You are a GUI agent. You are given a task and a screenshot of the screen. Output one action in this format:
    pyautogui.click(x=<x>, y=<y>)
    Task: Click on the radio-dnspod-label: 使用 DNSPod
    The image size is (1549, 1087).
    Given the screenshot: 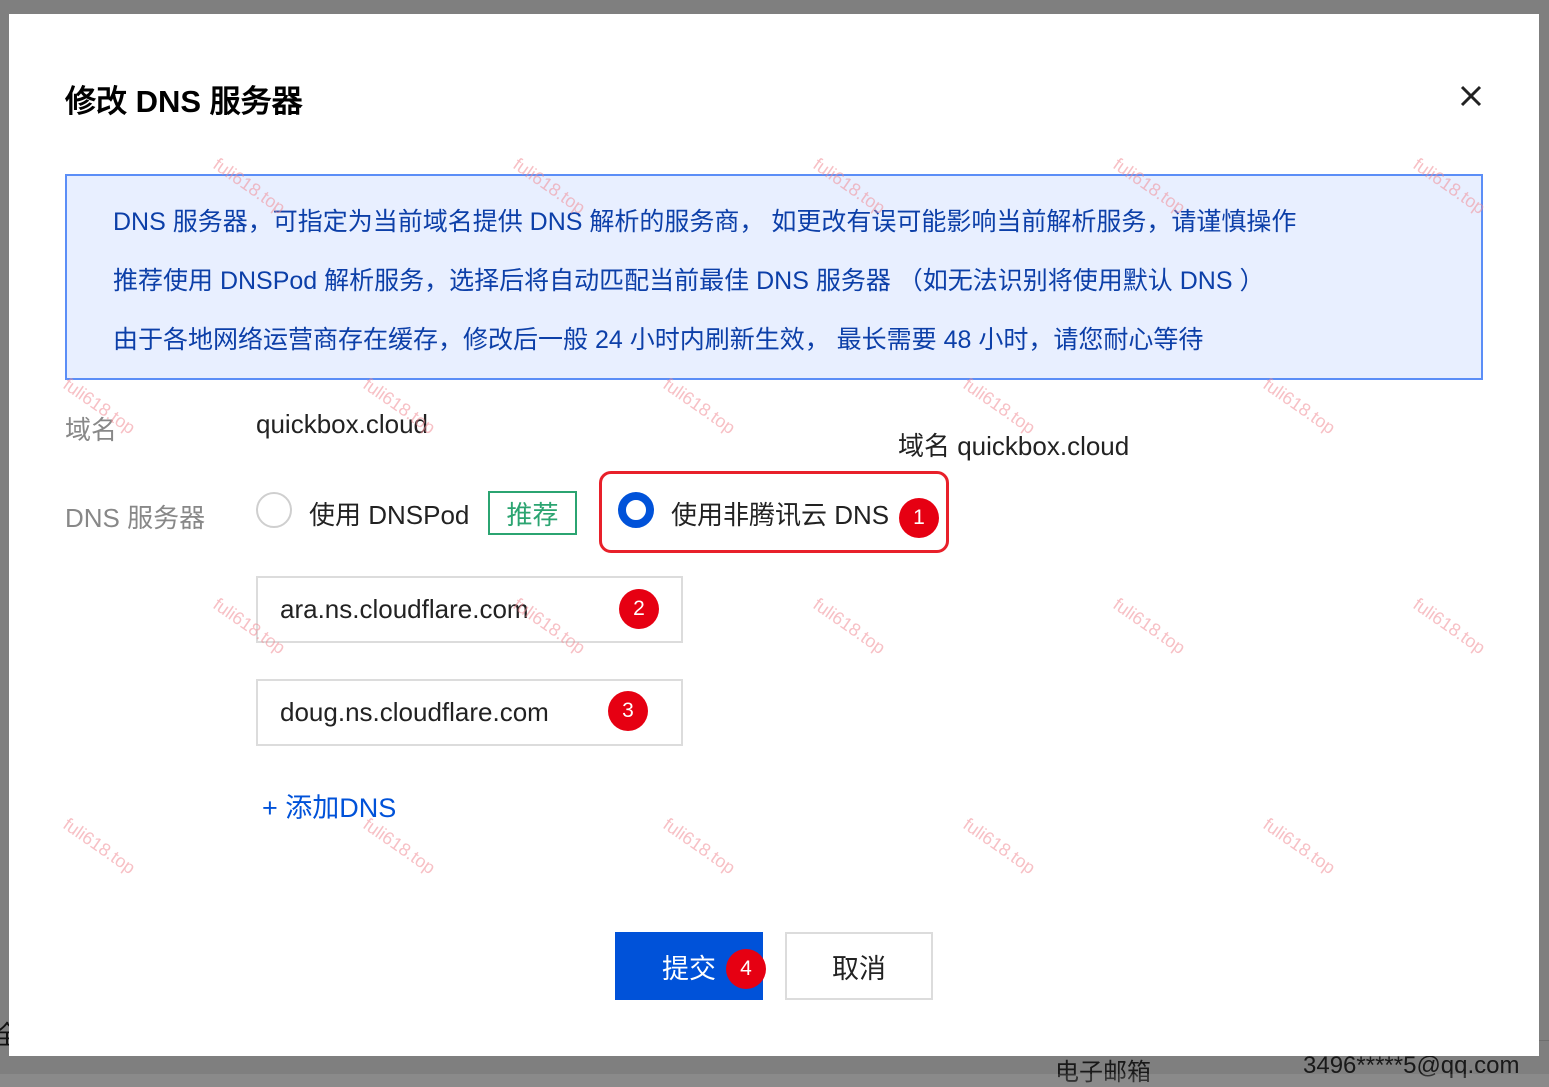 What is the action you would take?
    pyautogui.click(x=389, y=513)
    